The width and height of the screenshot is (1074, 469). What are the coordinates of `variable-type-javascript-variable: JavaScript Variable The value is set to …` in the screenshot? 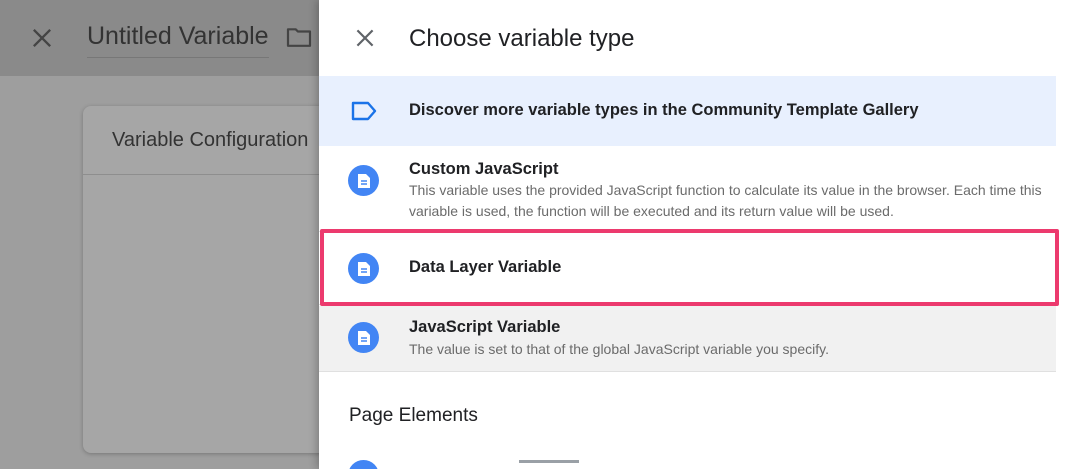 It's located at (687, 339).